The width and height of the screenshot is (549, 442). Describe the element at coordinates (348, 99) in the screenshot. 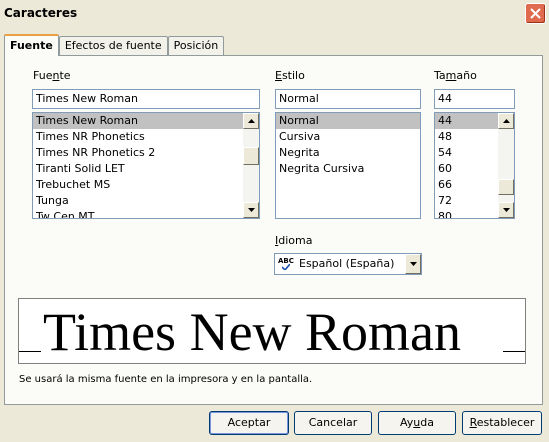

I see `style-input: Normal` at that location.